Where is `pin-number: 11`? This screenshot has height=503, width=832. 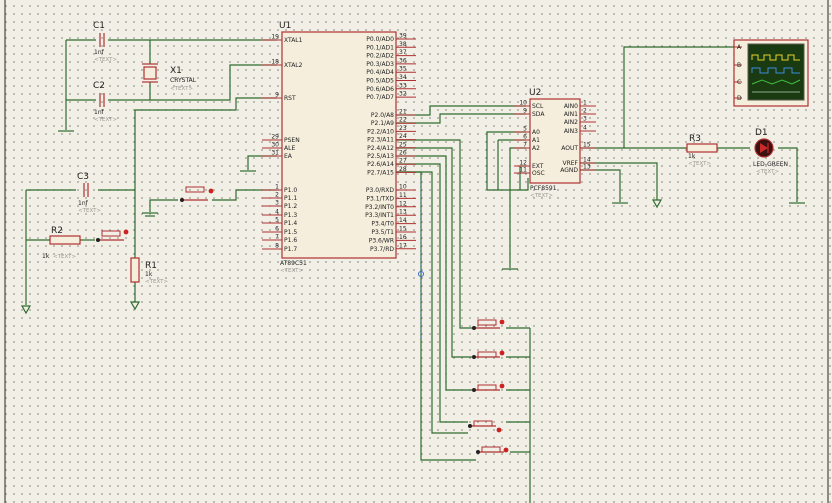 pin-number: 11 is located at coordinates (403, 195).